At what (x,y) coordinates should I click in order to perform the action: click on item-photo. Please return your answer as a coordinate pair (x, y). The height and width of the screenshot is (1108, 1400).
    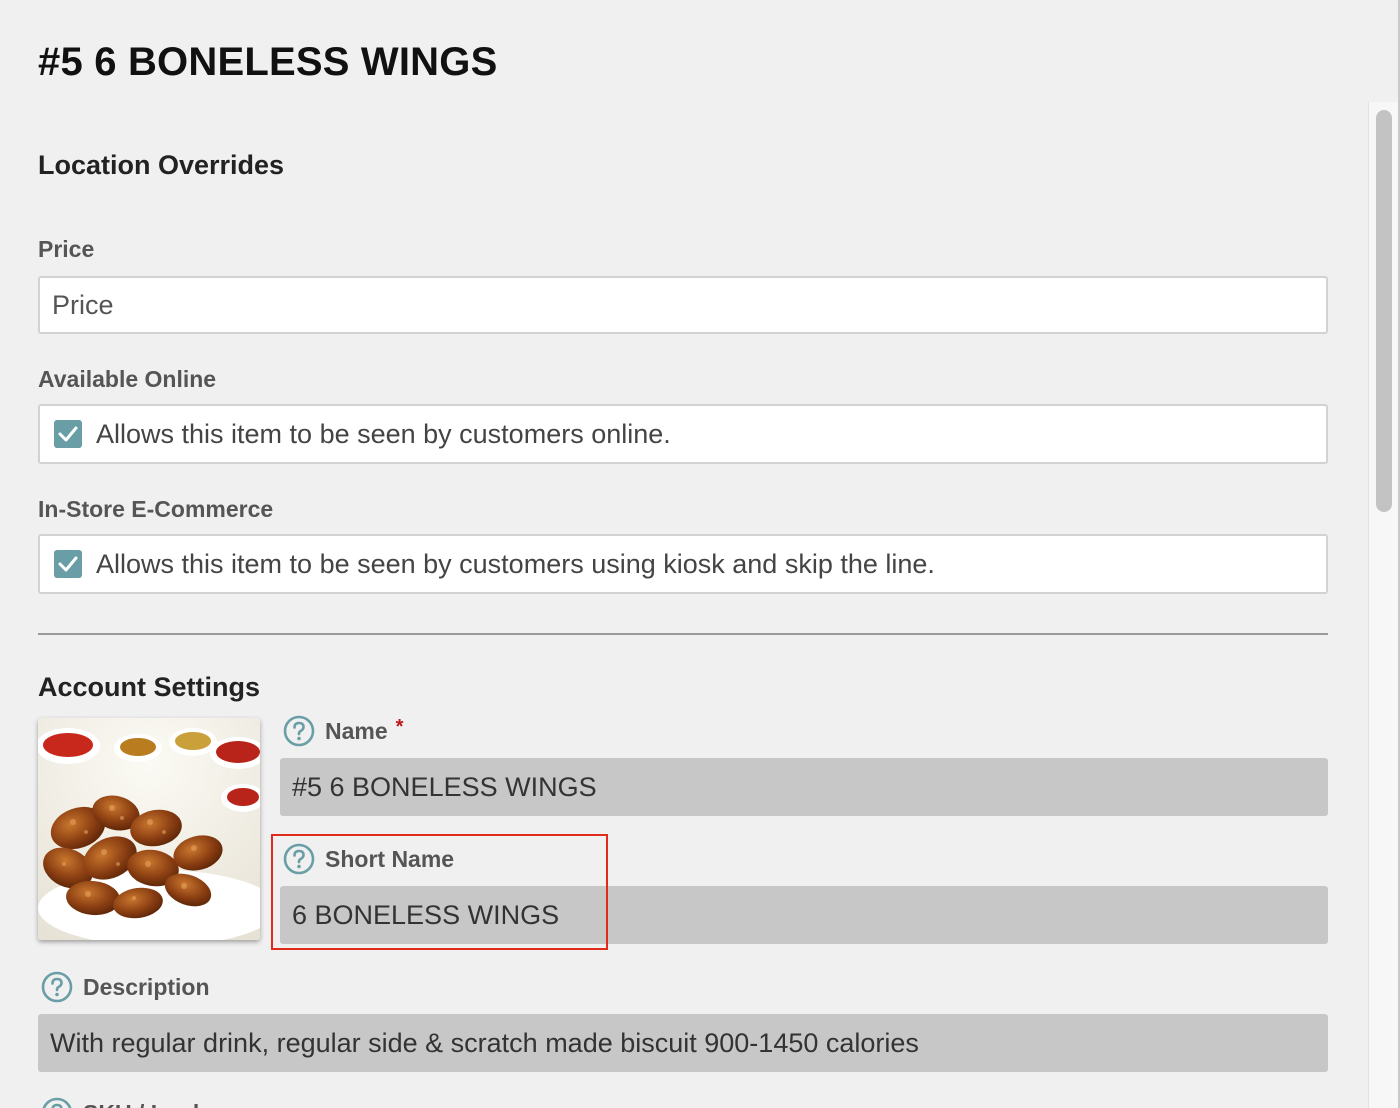
    Looking at the image, I should click on (149, 829).